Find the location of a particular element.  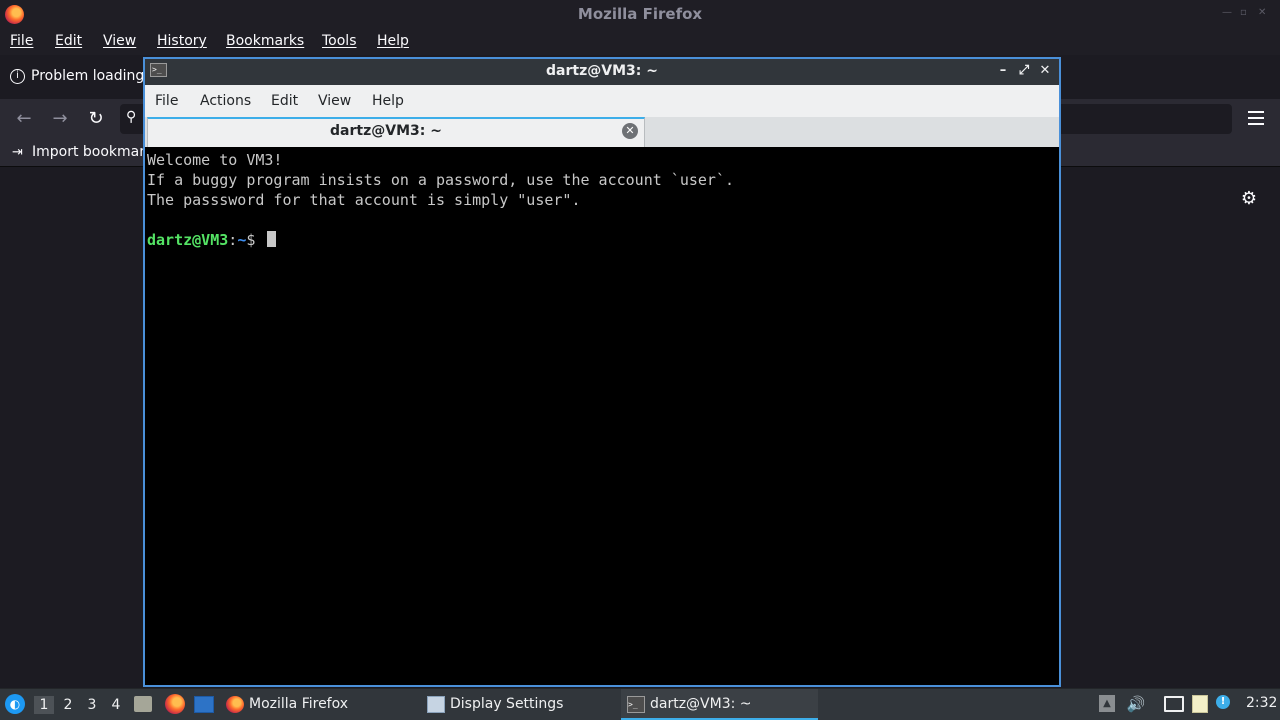

prompt-symbol: $ is located at coordinates (251, 240).